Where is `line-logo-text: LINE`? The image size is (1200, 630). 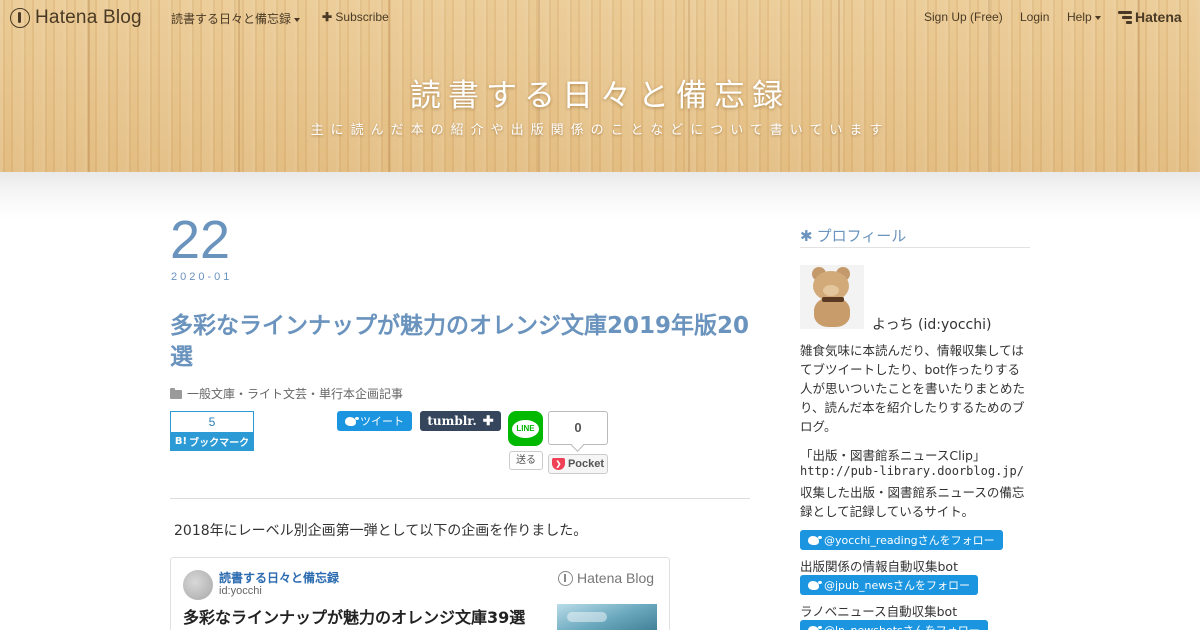 line-logo-text: LINE is located at coordinates (525, 428).